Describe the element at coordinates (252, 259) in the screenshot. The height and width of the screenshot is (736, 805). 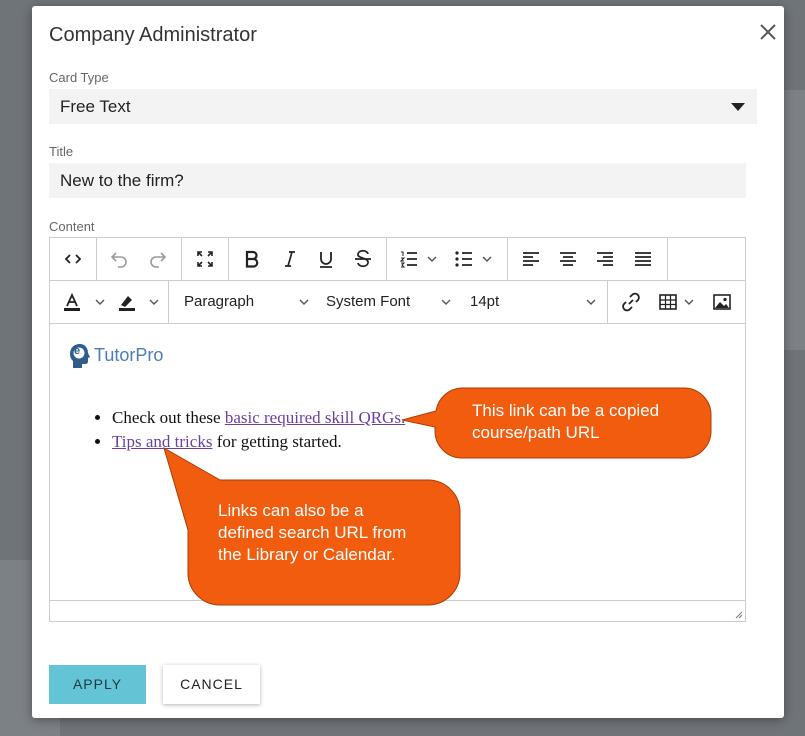
I see `bold-icon` at that location.